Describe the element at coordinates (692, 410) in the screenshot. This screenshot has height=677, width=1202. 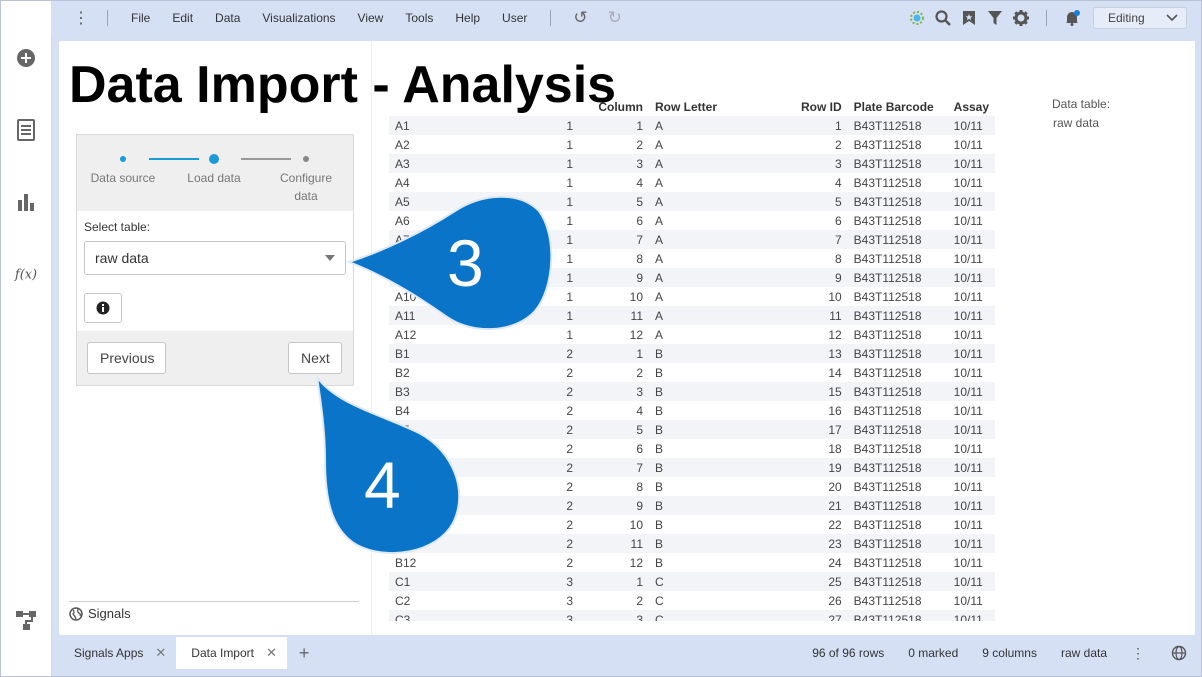
I see `table-row: B4 2 4 B 16 B43T112518 10/11` at that location.